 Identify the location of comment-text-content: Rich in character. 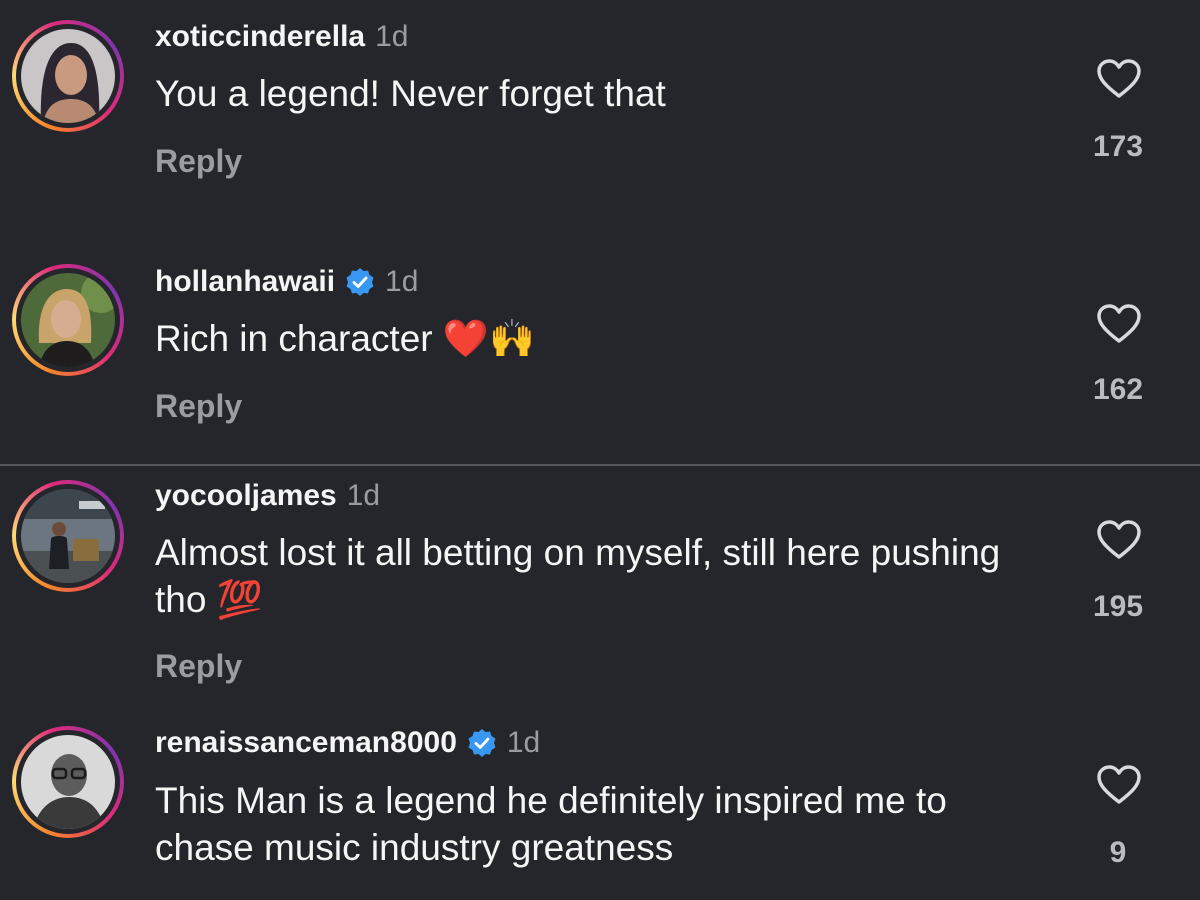
(294, 338).